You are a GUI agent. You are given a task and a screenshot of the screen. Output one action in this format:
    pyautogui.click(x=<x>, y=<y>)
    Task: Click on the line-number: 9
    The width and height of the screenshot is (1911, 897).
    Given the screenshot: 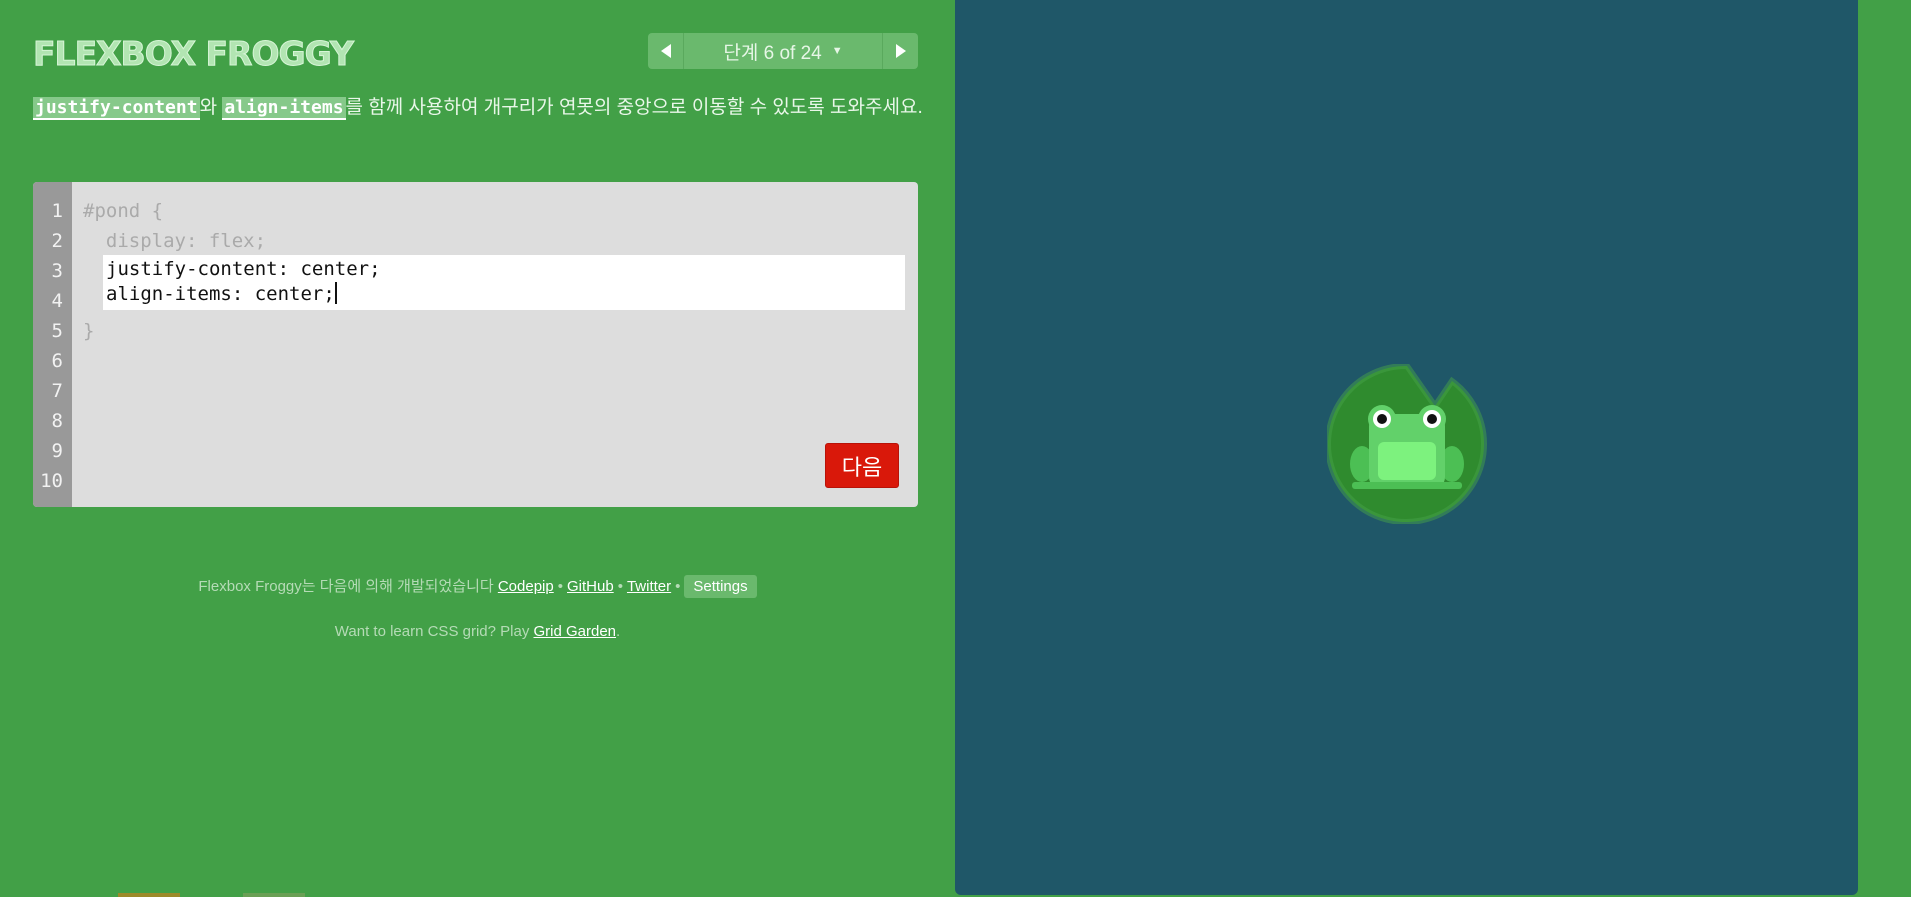 What is the action you would take?
    pyautogui.click(x=57, y=451)
    